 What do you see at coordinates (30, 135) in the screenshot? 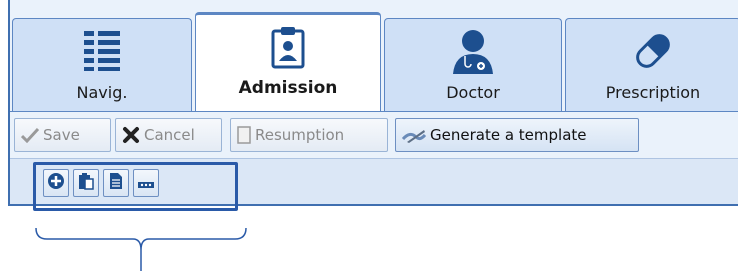
I see `checkmark-icon` at bounding box center [30, 135].